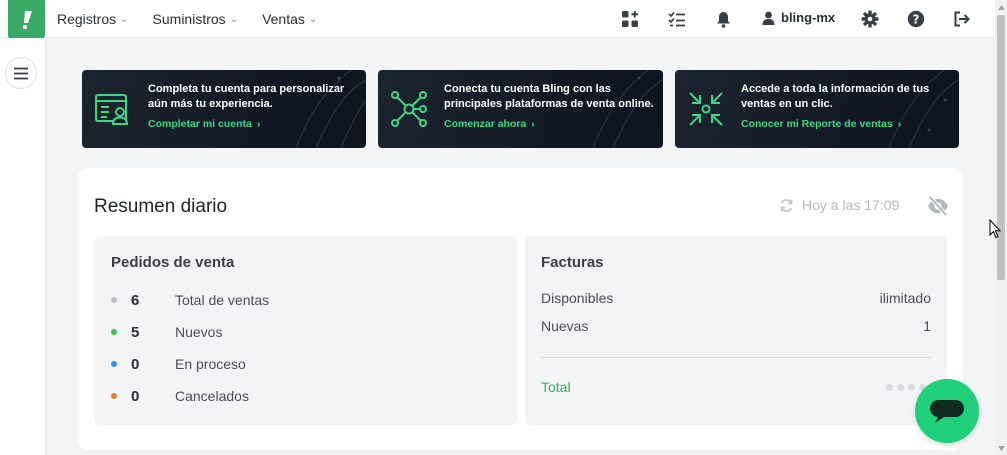  I want to click on order-row-new: 5 Nuevos, so click(166, 332).